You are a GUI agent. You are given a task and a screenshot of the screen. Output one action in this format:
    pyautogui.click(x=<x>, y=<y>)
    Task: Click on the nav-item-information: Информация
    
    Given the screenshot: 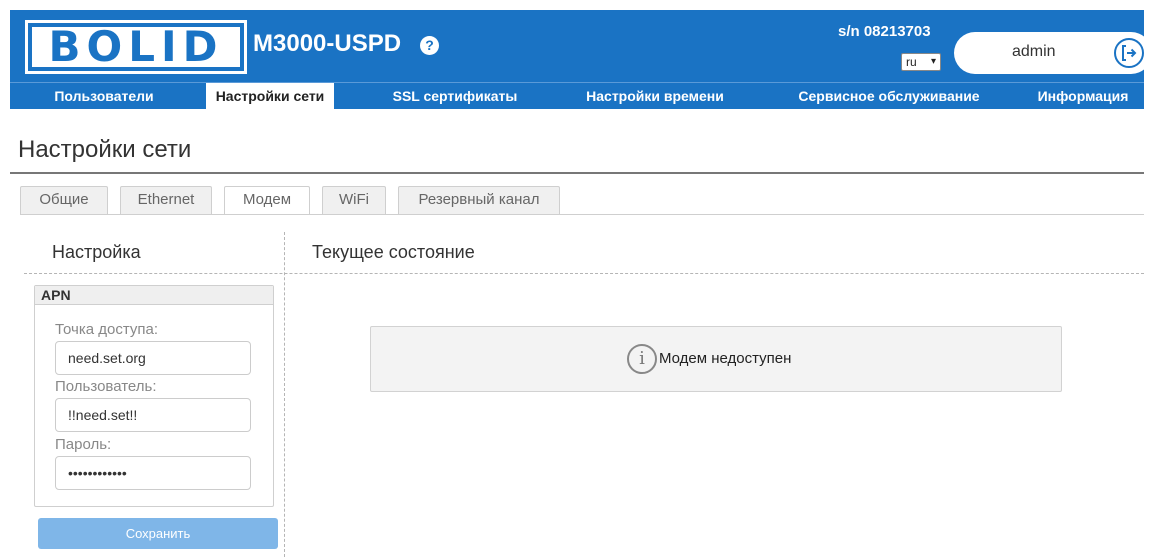 What is the action you would take?
    pyautogui.click(x=1083, y=96)
    